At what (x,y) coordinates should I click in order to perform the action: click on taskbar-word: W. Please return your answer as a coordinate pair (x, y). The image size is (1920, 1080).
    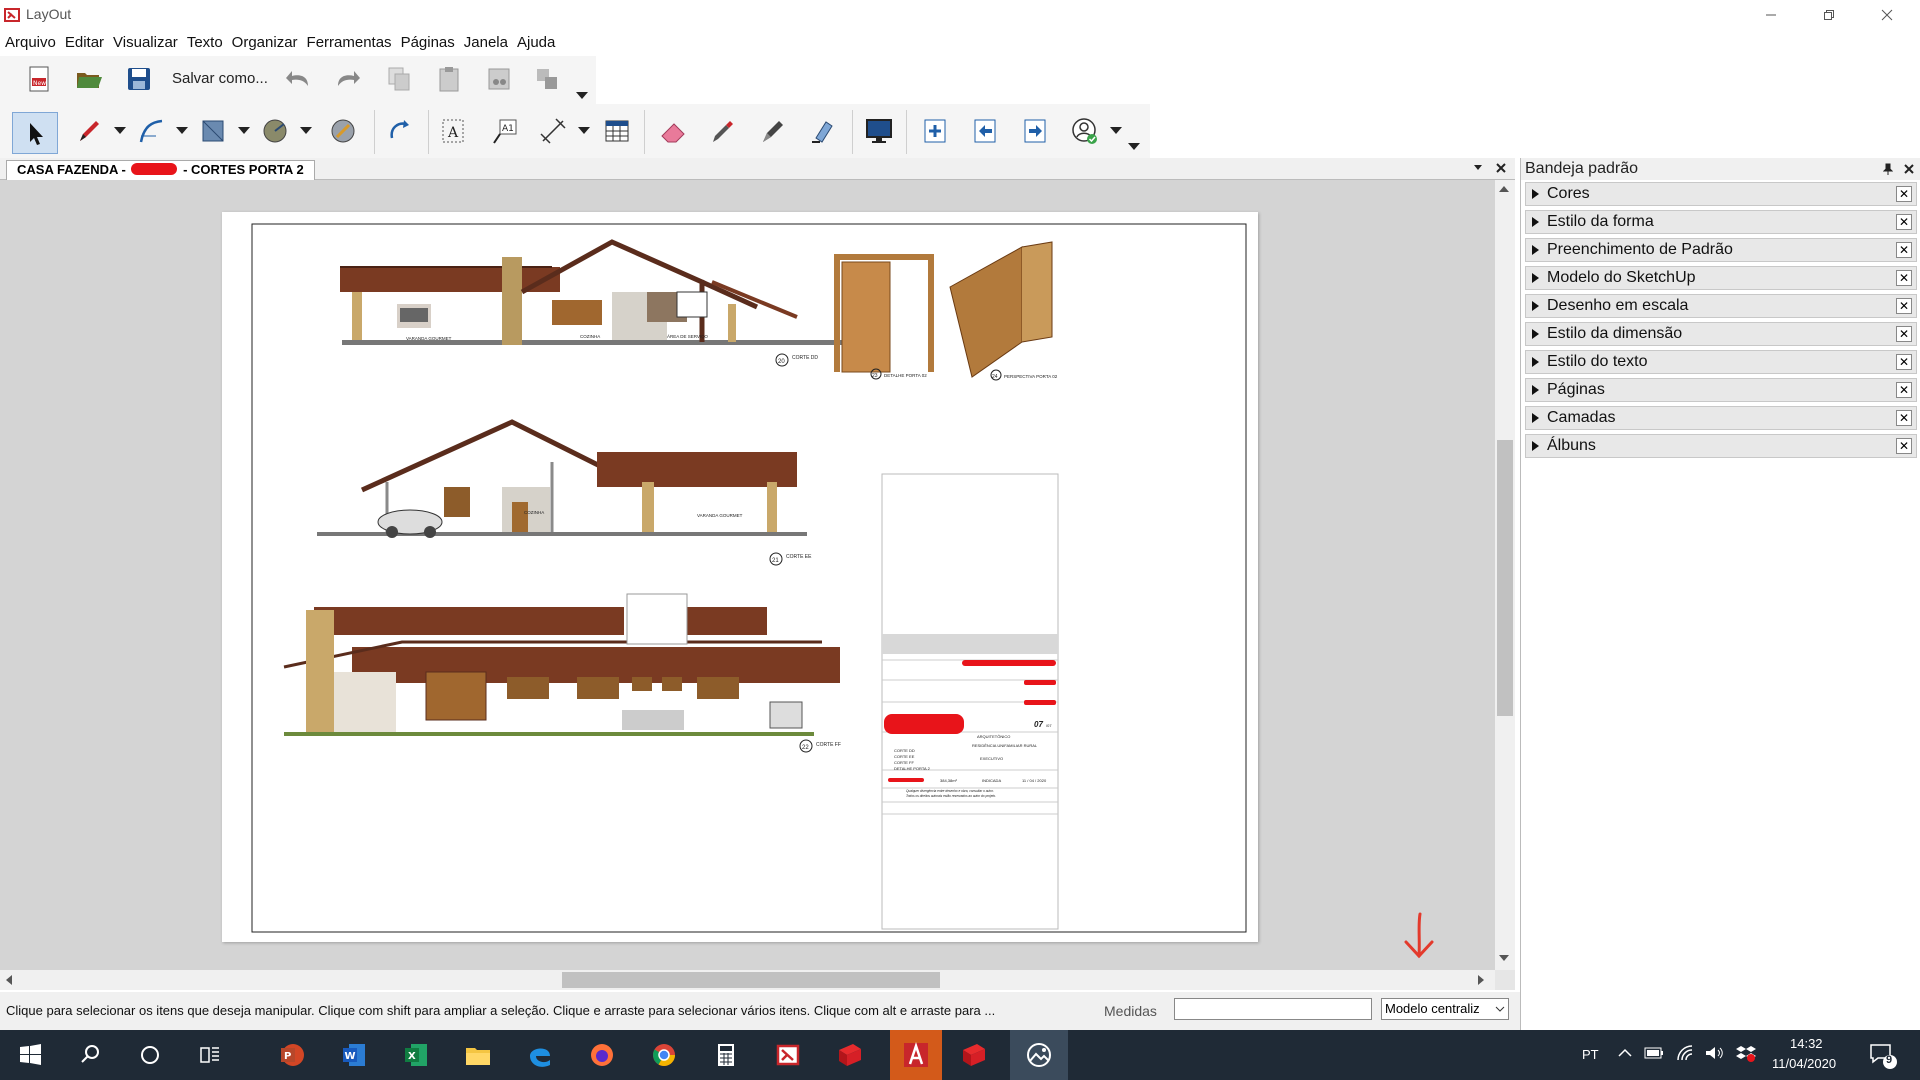
    Looking at the image, I should click on (354, 1055).